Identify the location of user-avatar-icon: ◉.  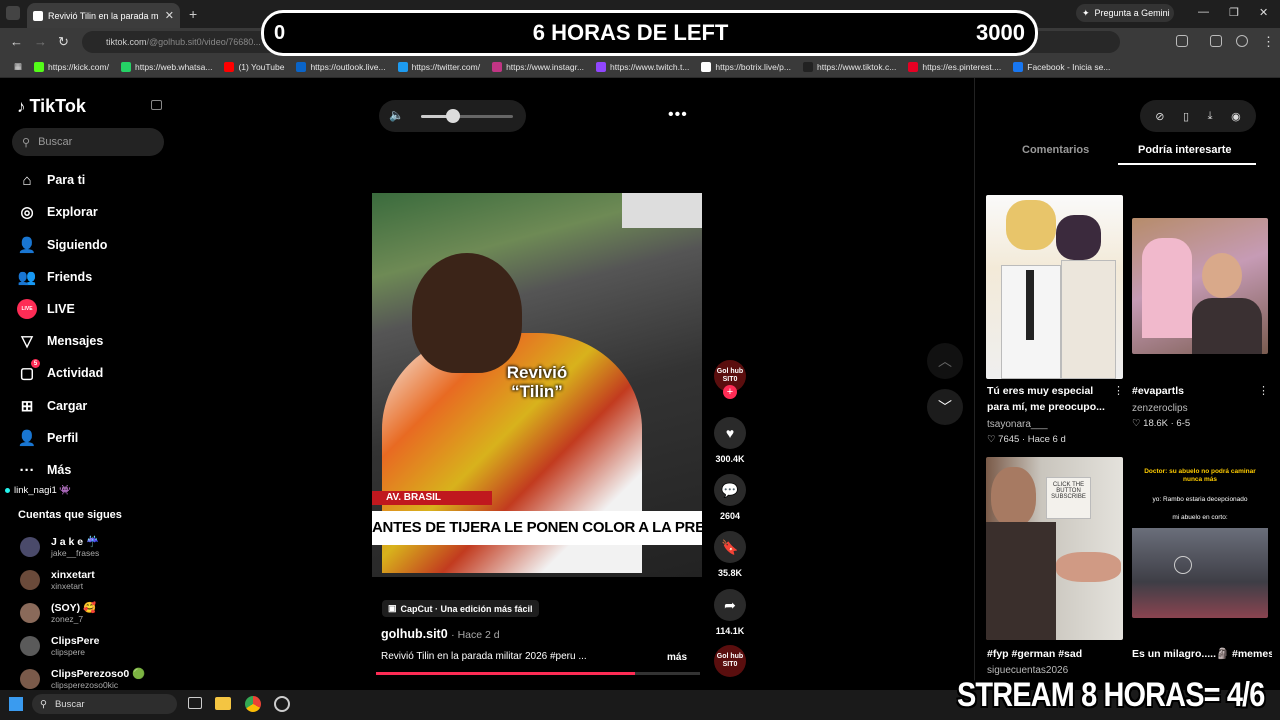
(1236, 116).